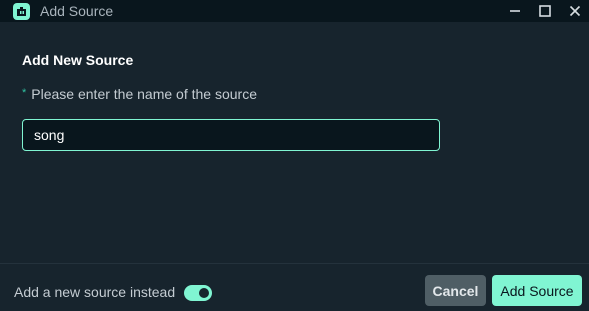 This screenshot has height=311, width=589. I want to click on maximize-button, so click(545, 11).